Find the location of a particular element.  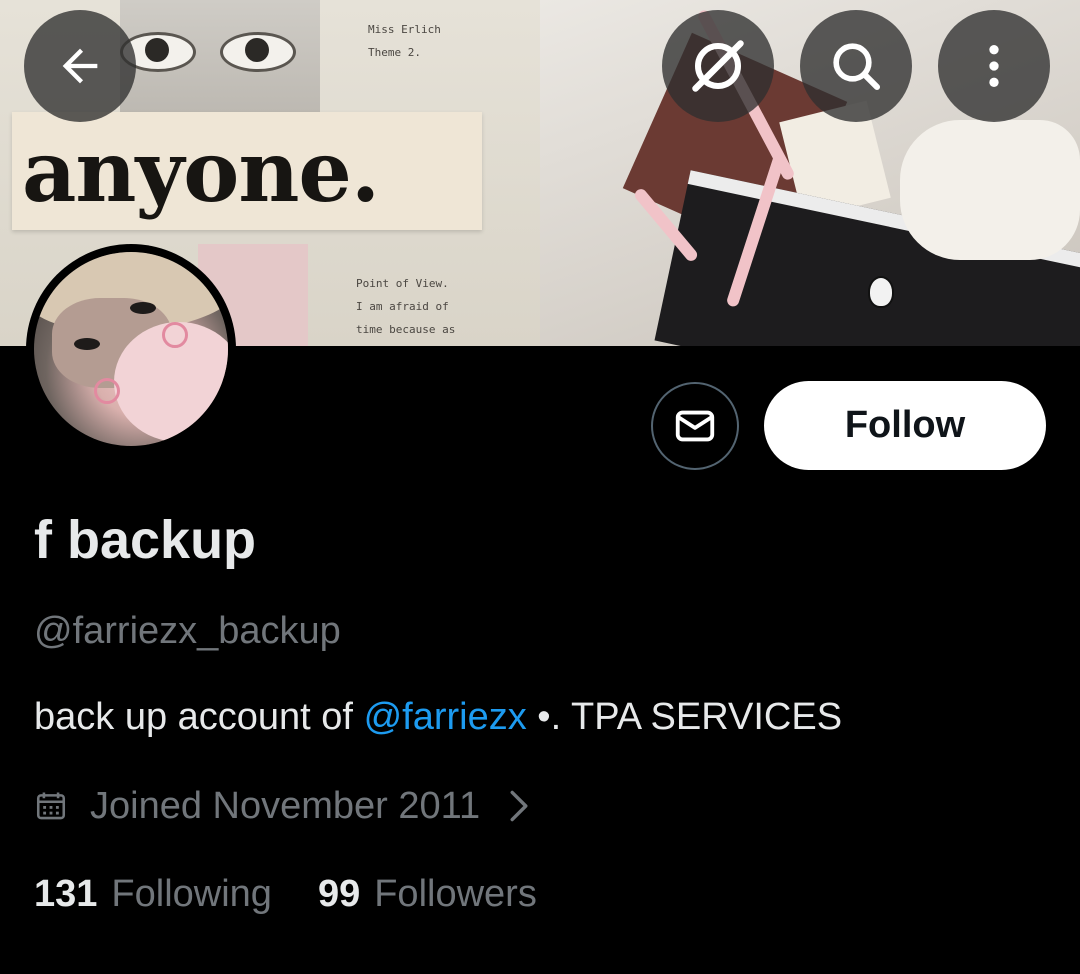

banner-word: anyone. is located at coordinates (201, 171).